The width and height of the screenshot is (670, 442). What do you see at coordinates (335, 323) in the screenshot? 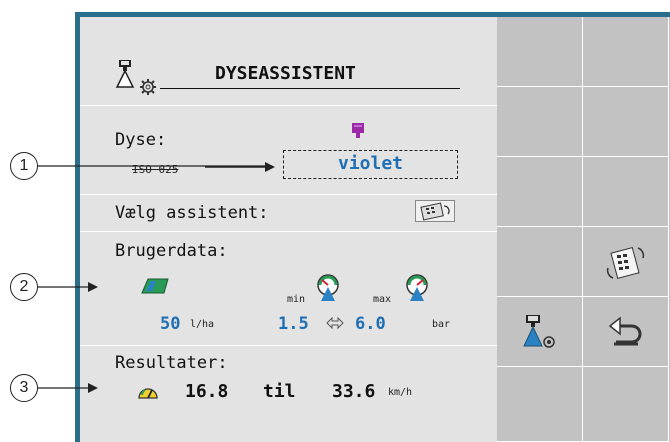
I see `range-arrows-icon` at bounding box center [335, 323].